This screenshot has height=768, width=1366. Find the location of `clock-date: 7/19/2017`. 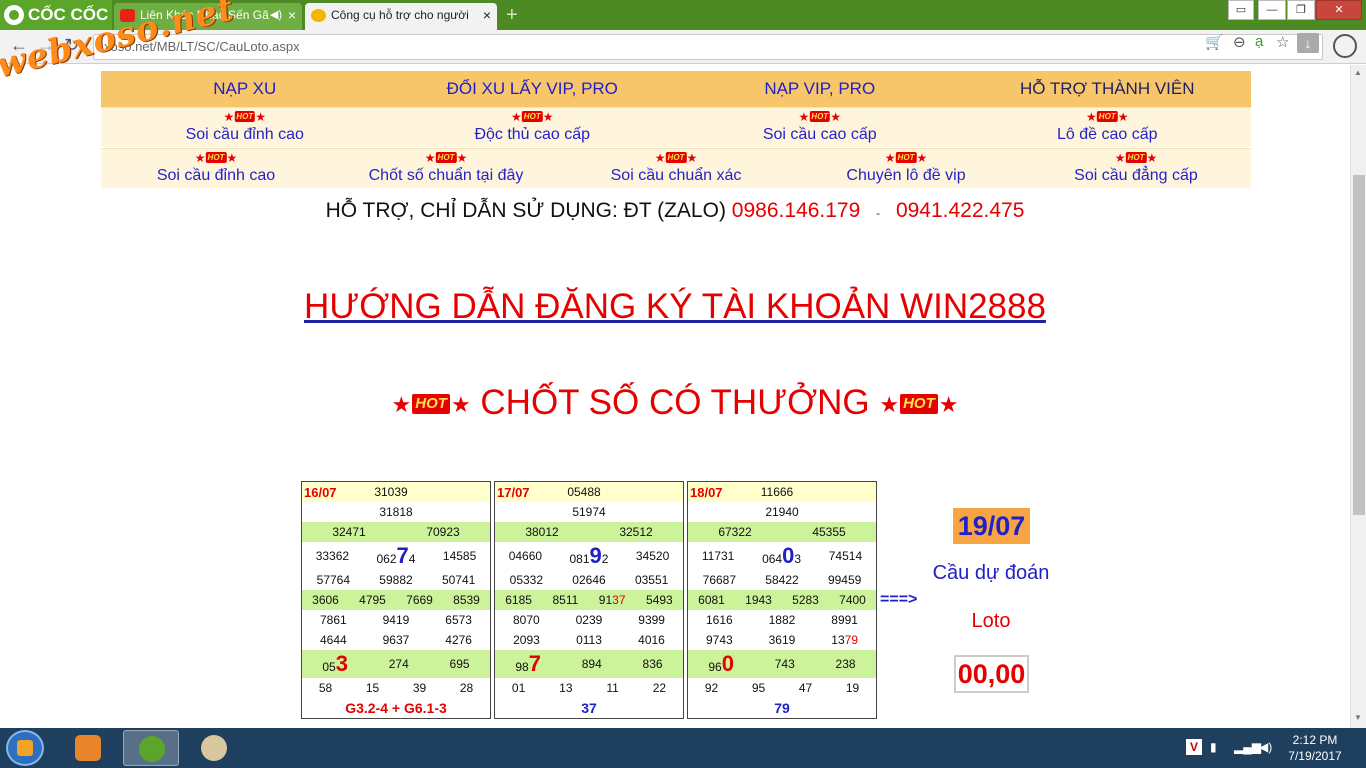

clock-date: 7/19/2017 is located at coordinates (1315, 756).